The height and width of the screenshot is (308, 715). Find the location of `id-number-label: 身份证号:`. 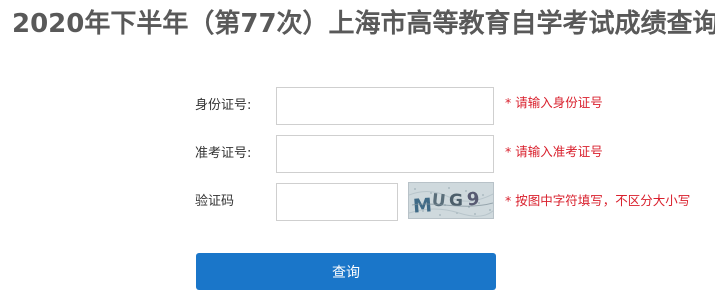

id-number-label: 身份证号: is located at coordinates (223, 105).